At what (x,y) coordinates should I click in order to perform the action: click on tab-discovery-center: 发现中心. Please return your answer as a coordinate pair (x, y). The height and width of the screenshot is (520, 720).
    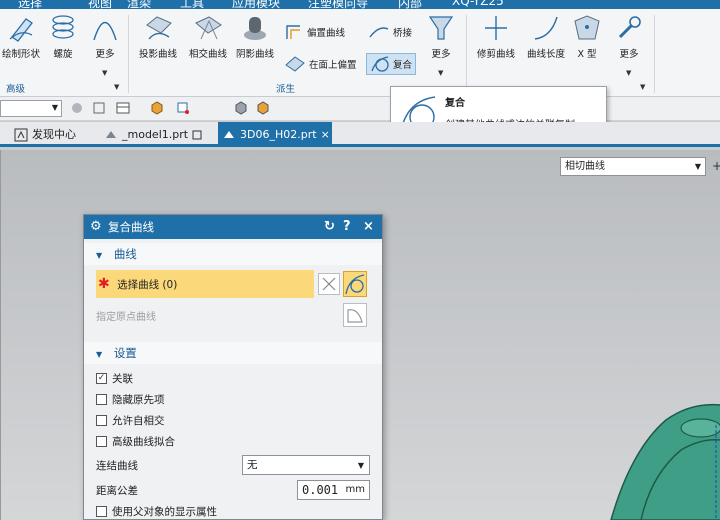
    Looking at the image, I should click on (53, 134).